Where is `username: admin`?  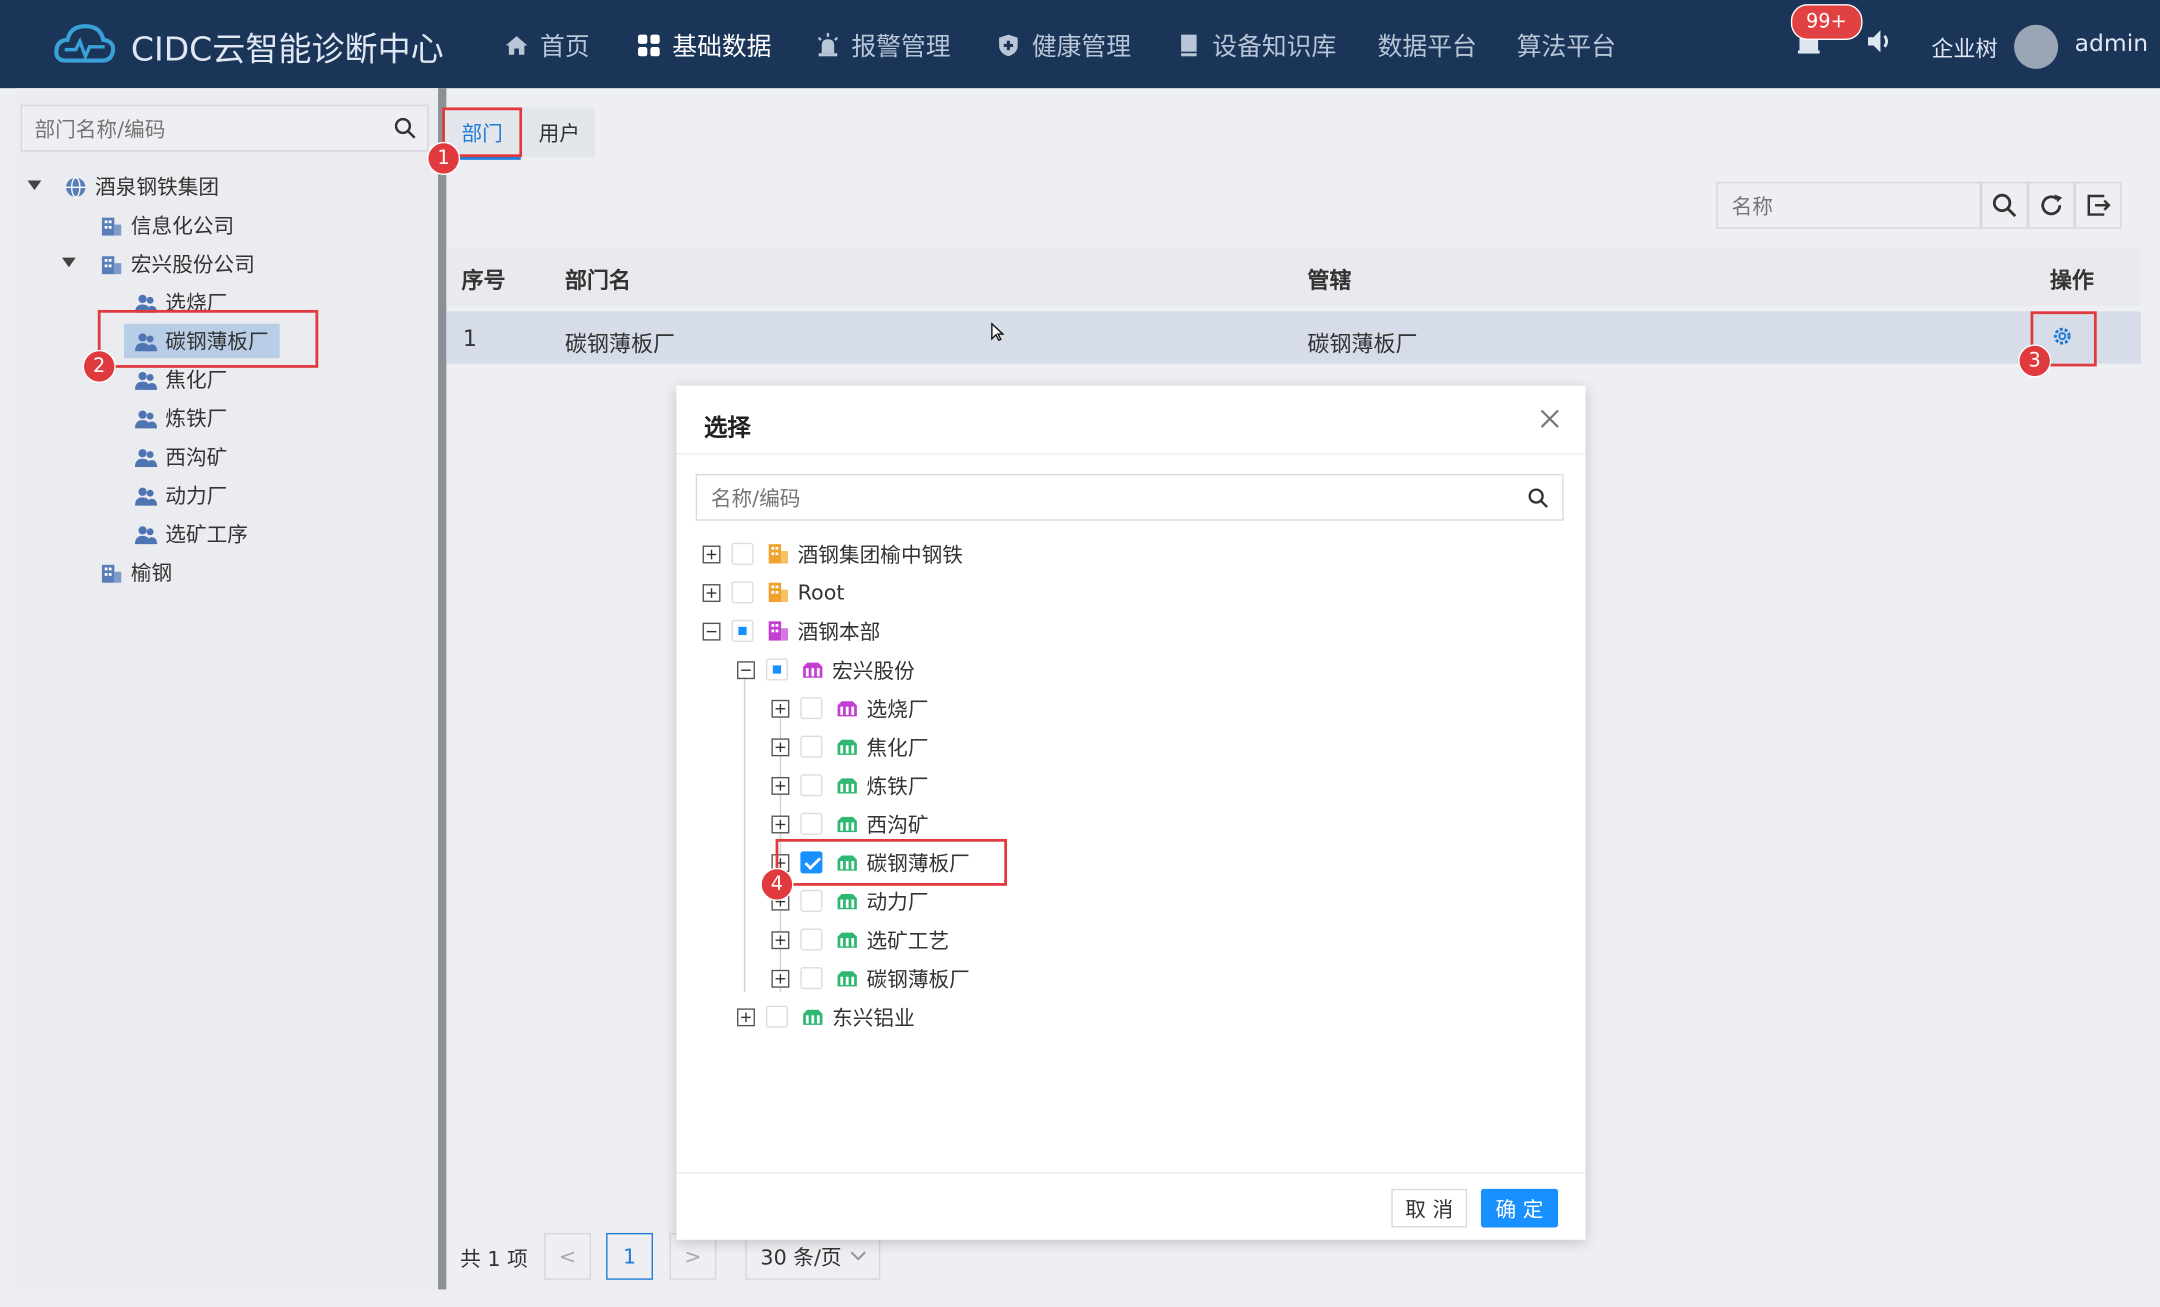
username: admin is located at coordinates (2111, 44).